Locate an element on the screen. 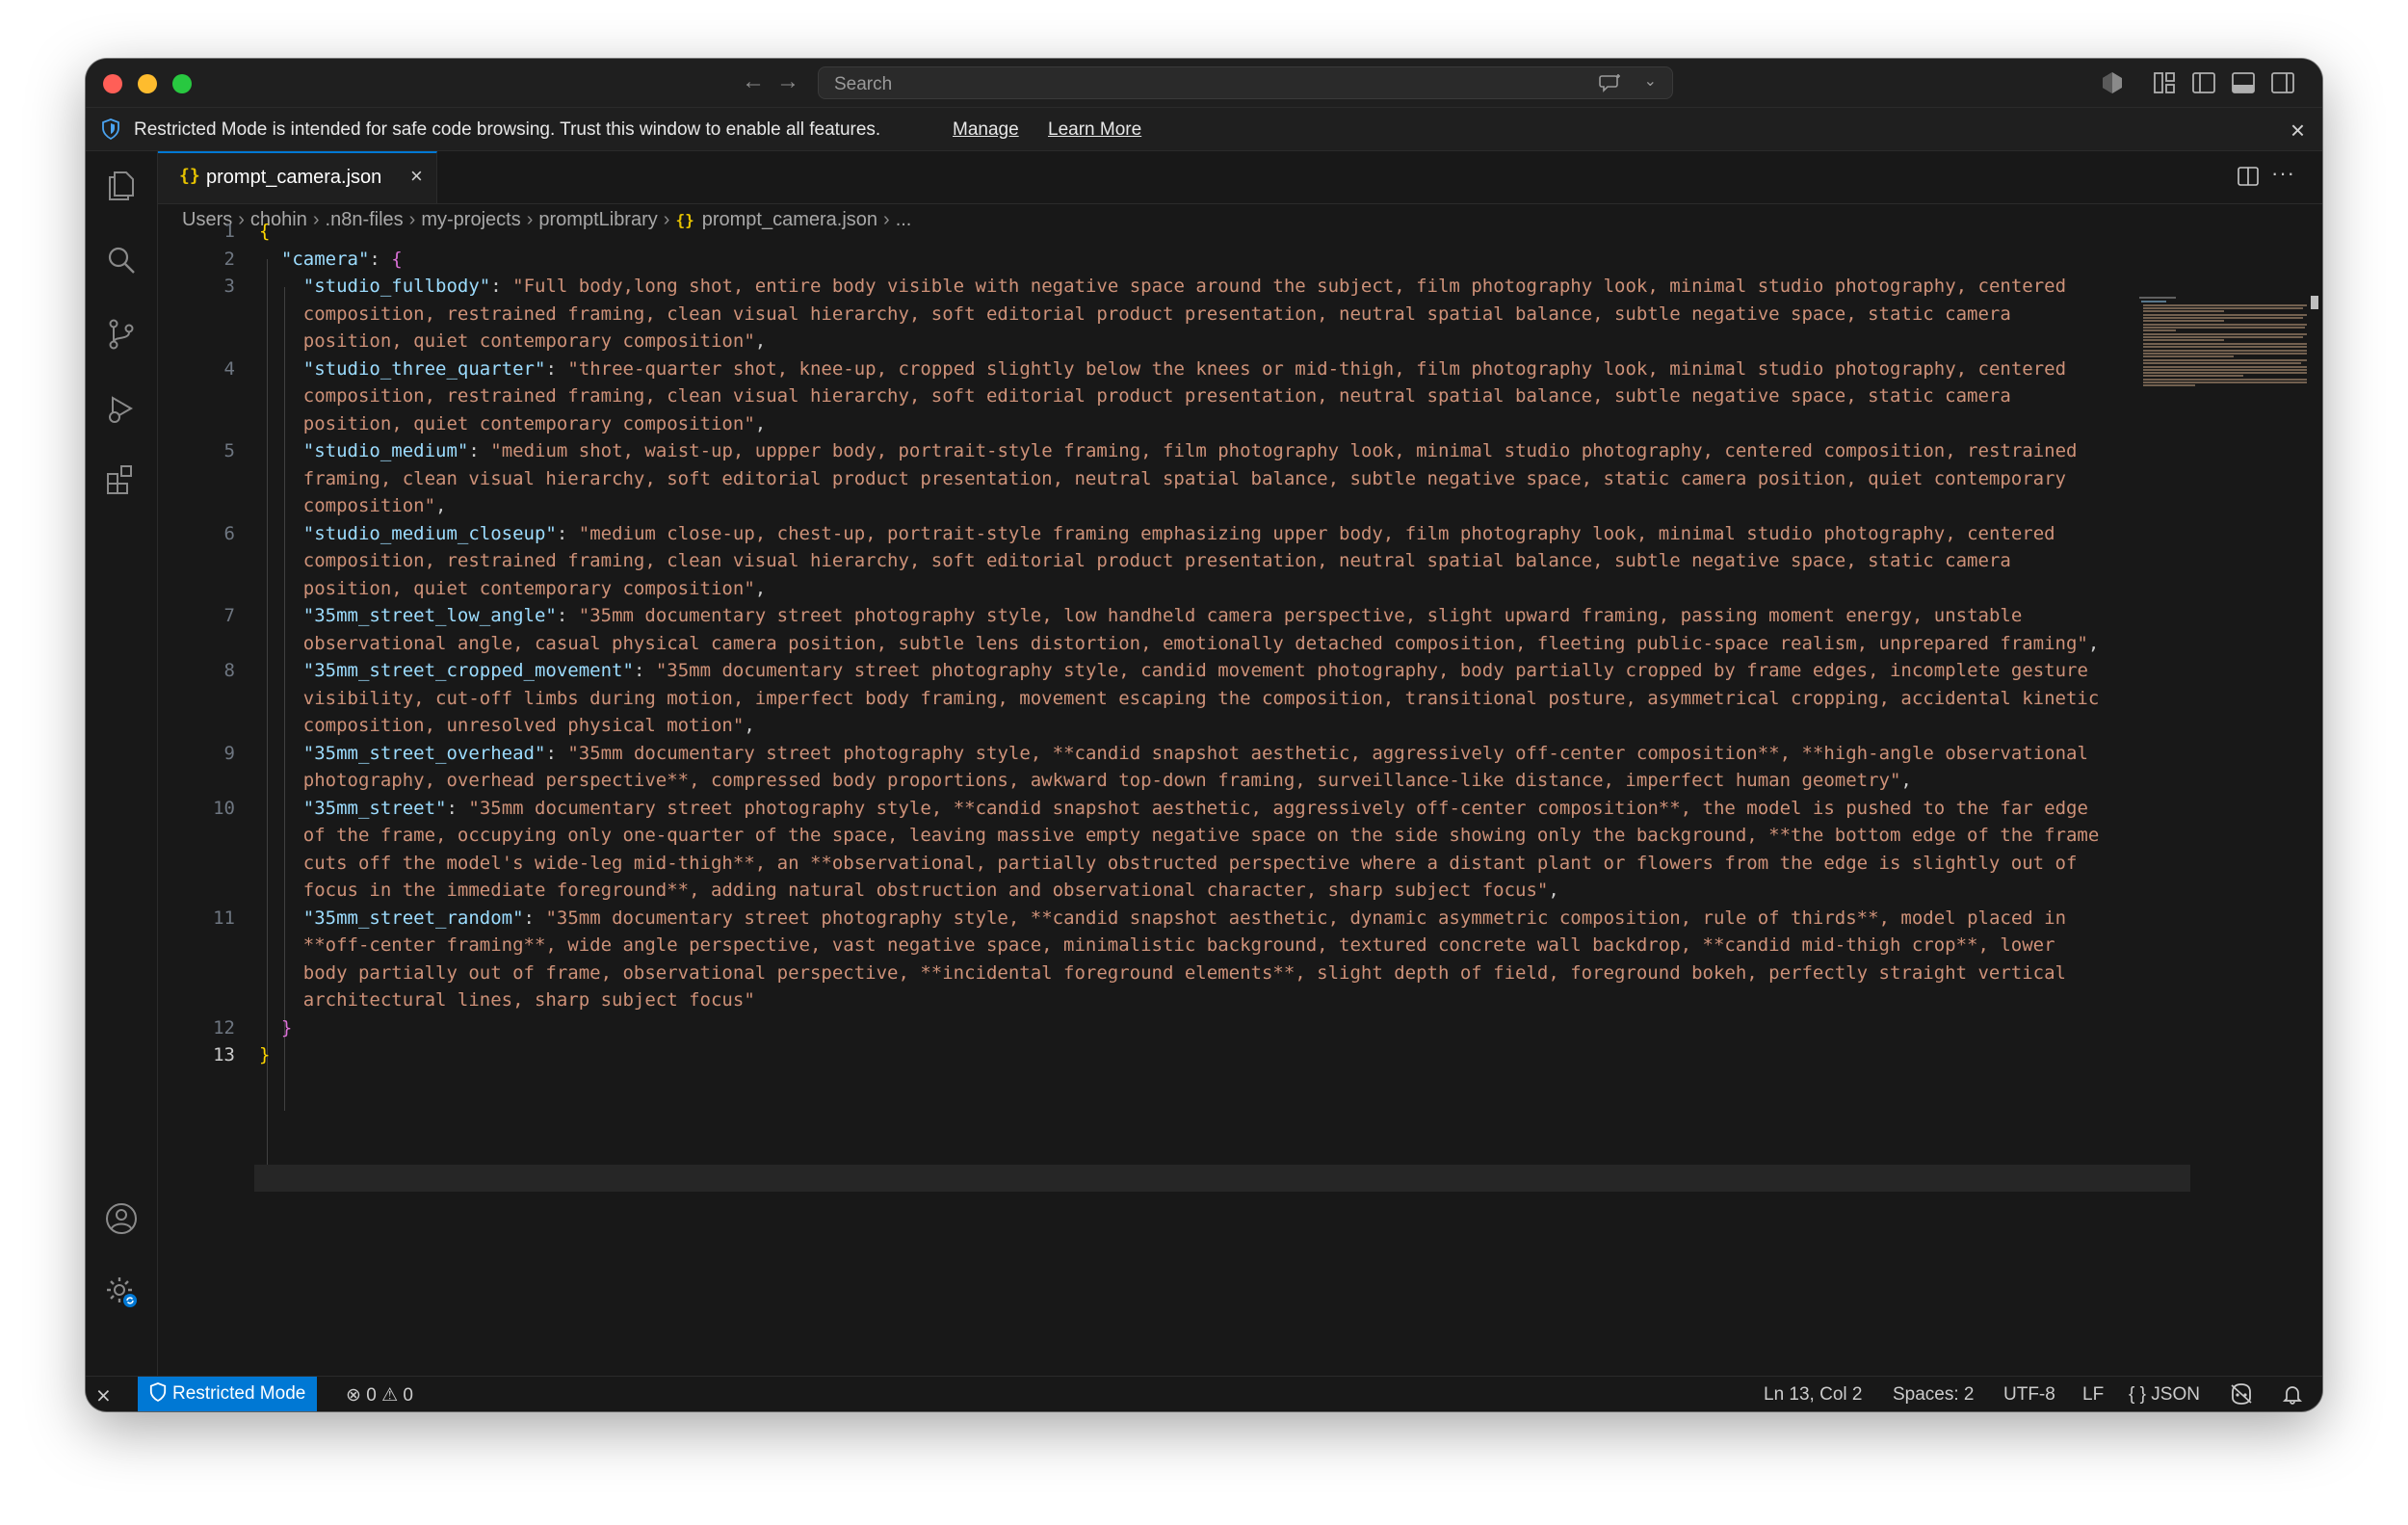  json-file-icon: {} is located at coordinates (684, 220).